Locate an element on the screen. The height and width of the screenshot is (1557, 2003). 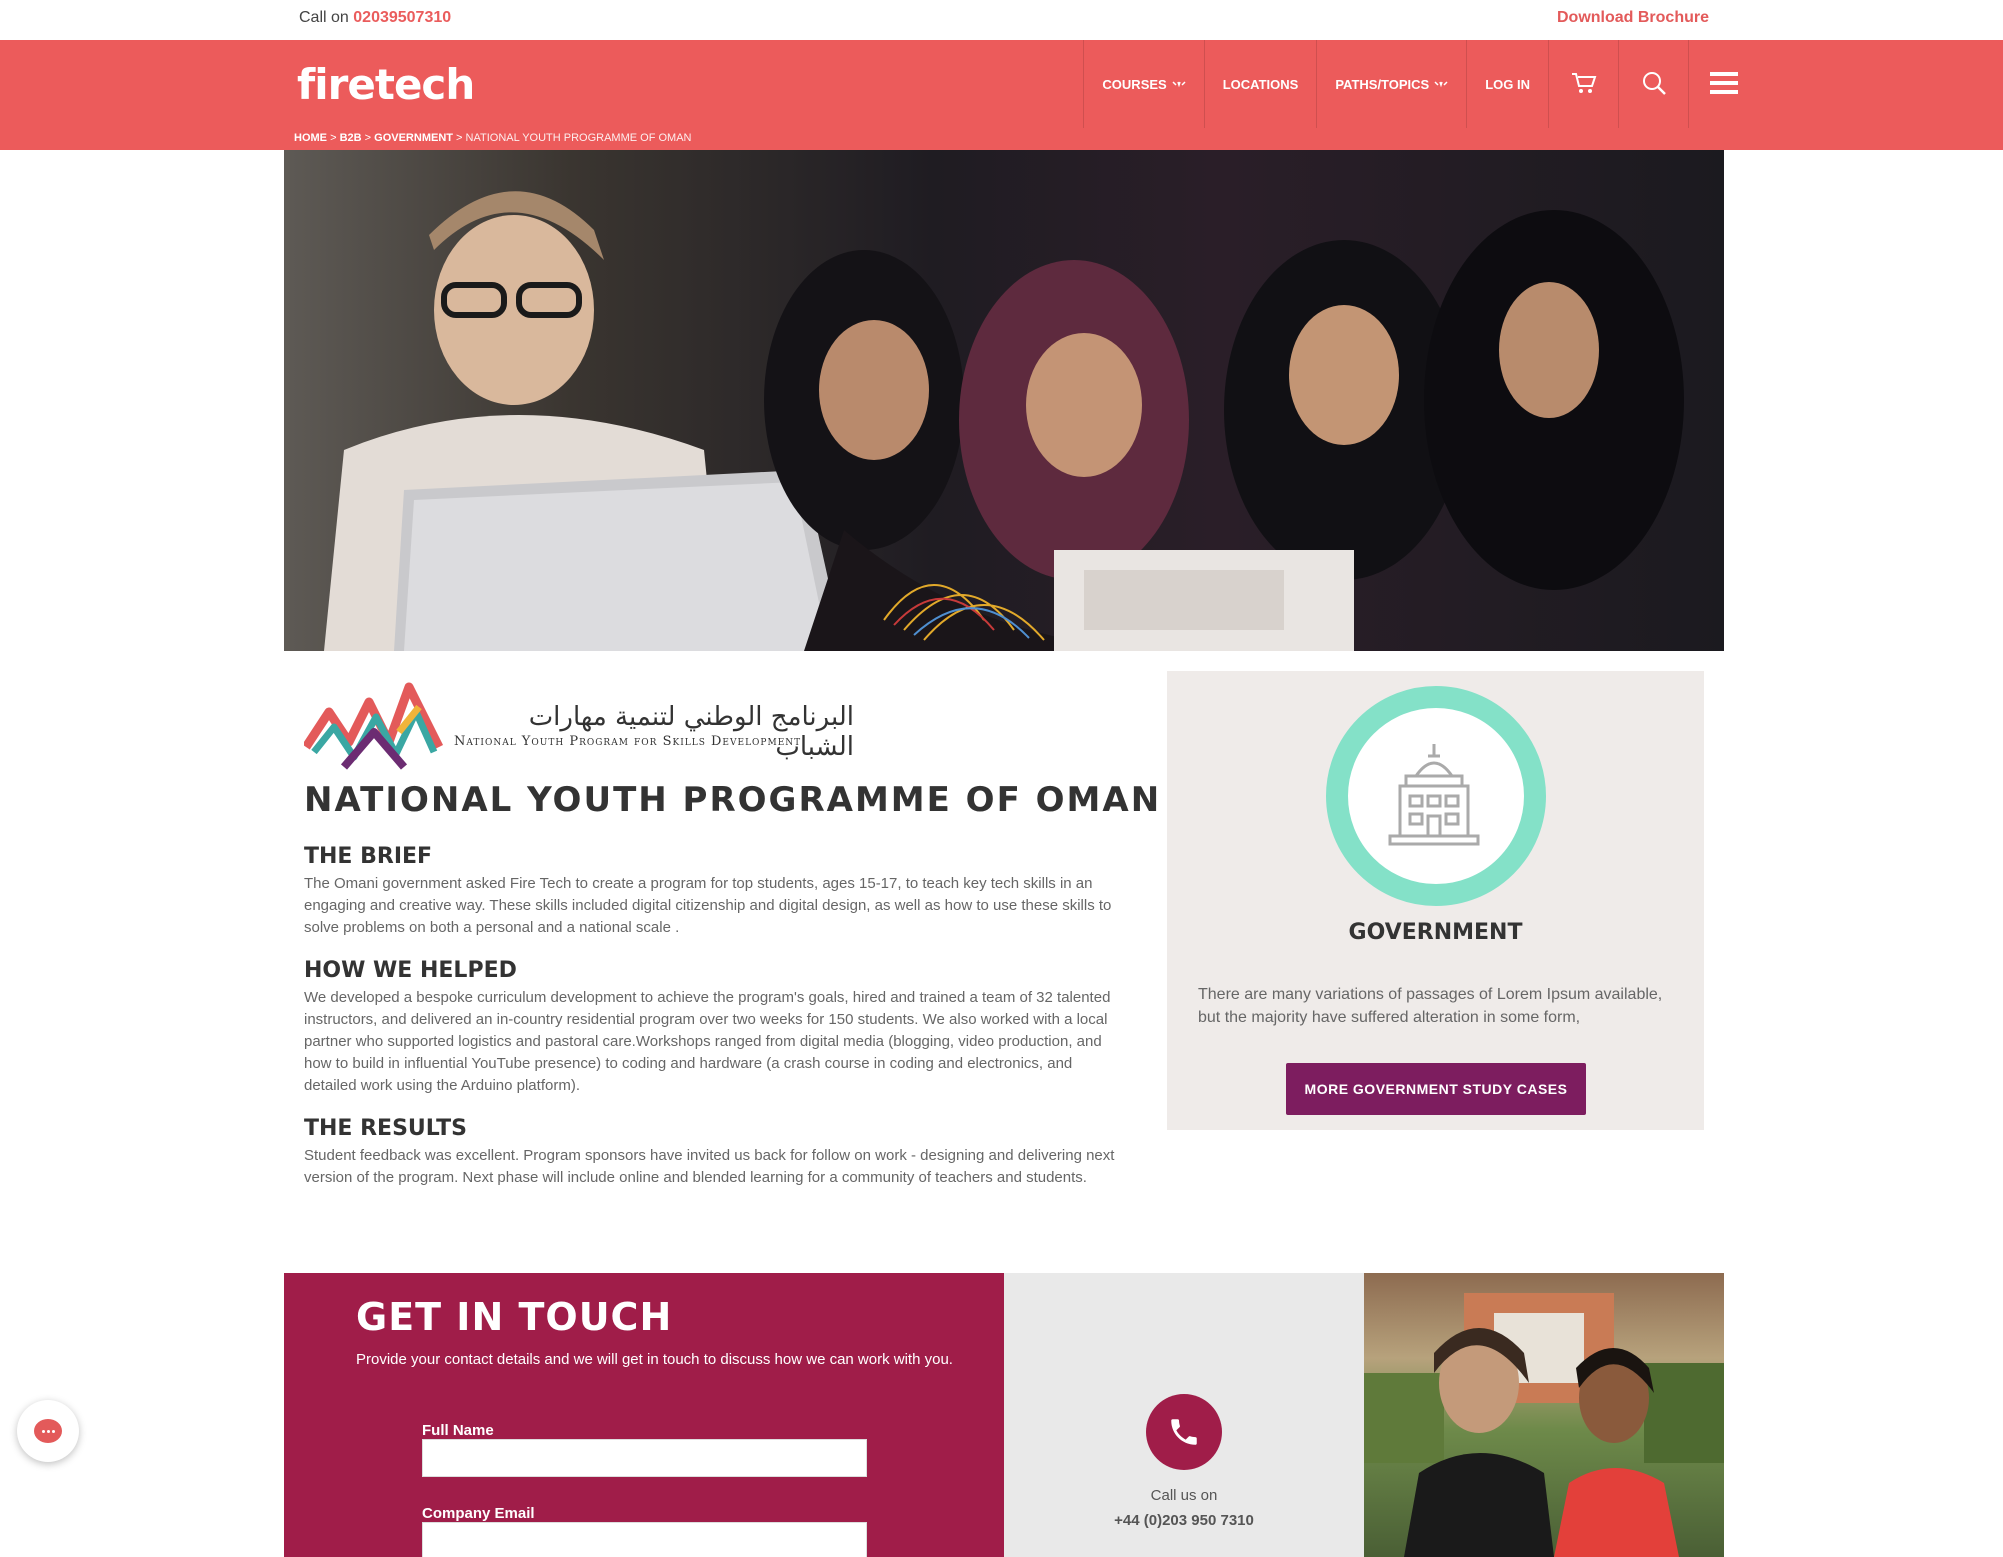
breadcrumb-government: GOVERNMENT is located at coordinates (413, 138).